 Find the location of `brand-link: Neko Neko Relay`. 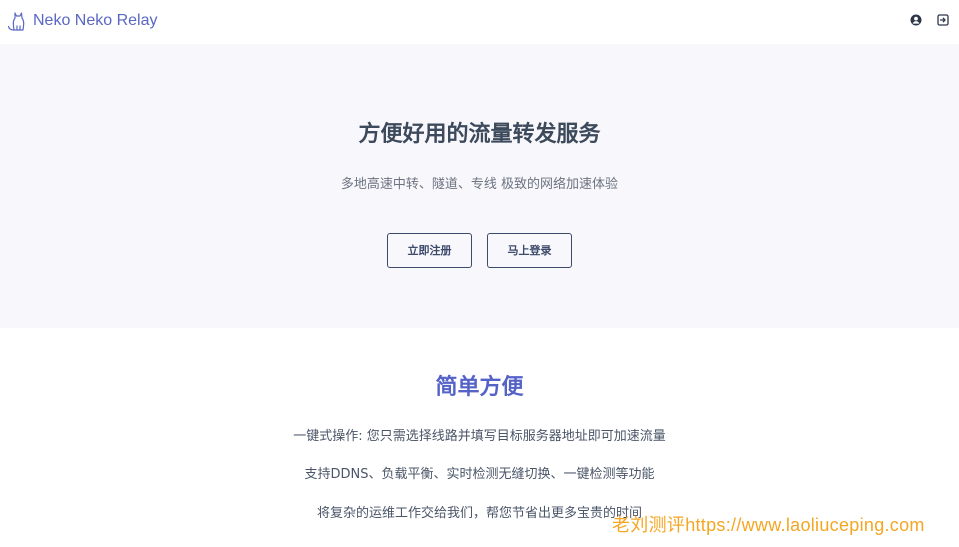

brand-link: Neko Neko Relay is located at coordinates (82, 21).